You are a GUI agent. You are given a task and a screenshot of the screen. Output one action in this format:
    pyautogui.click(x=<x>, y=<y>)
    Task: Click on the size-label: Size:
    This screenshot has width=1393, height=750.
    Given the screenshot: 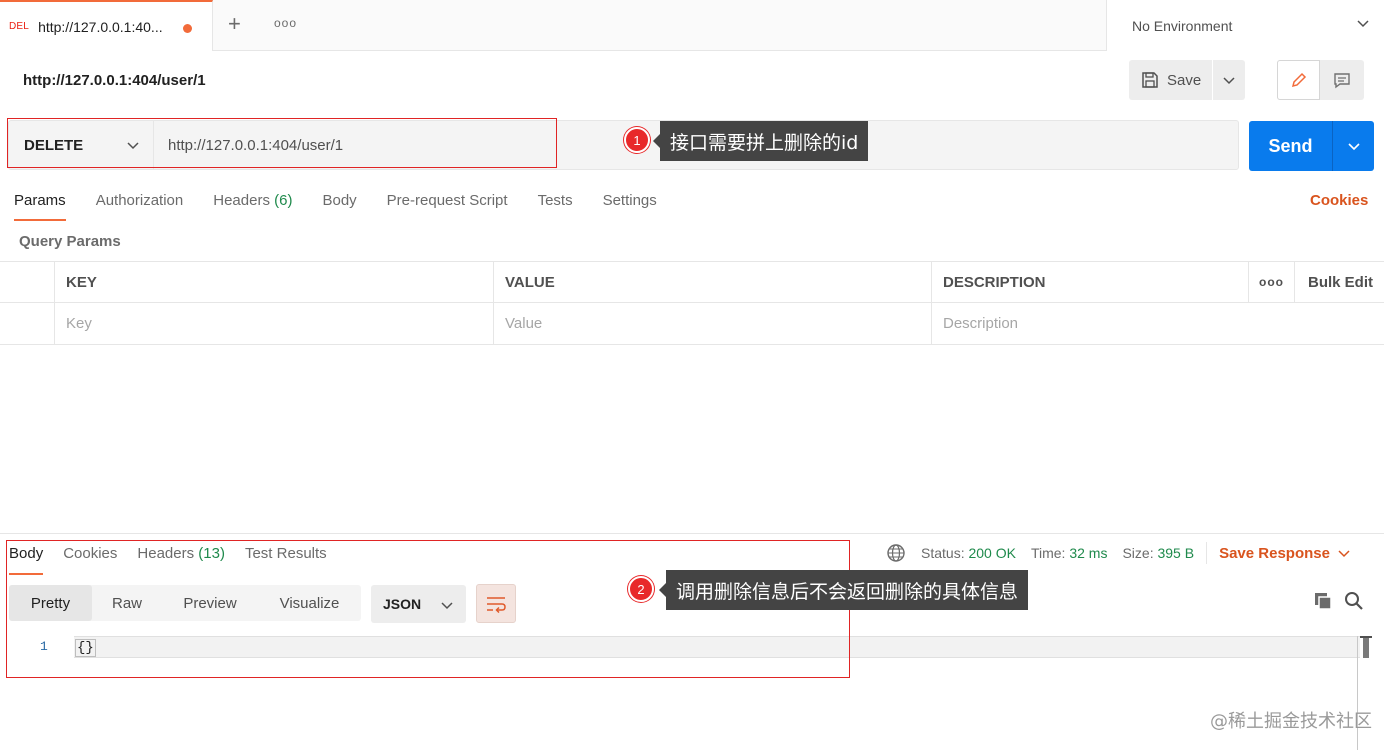 What is the action you would take?
    pyautogui.click(x=1138, y=553)
    